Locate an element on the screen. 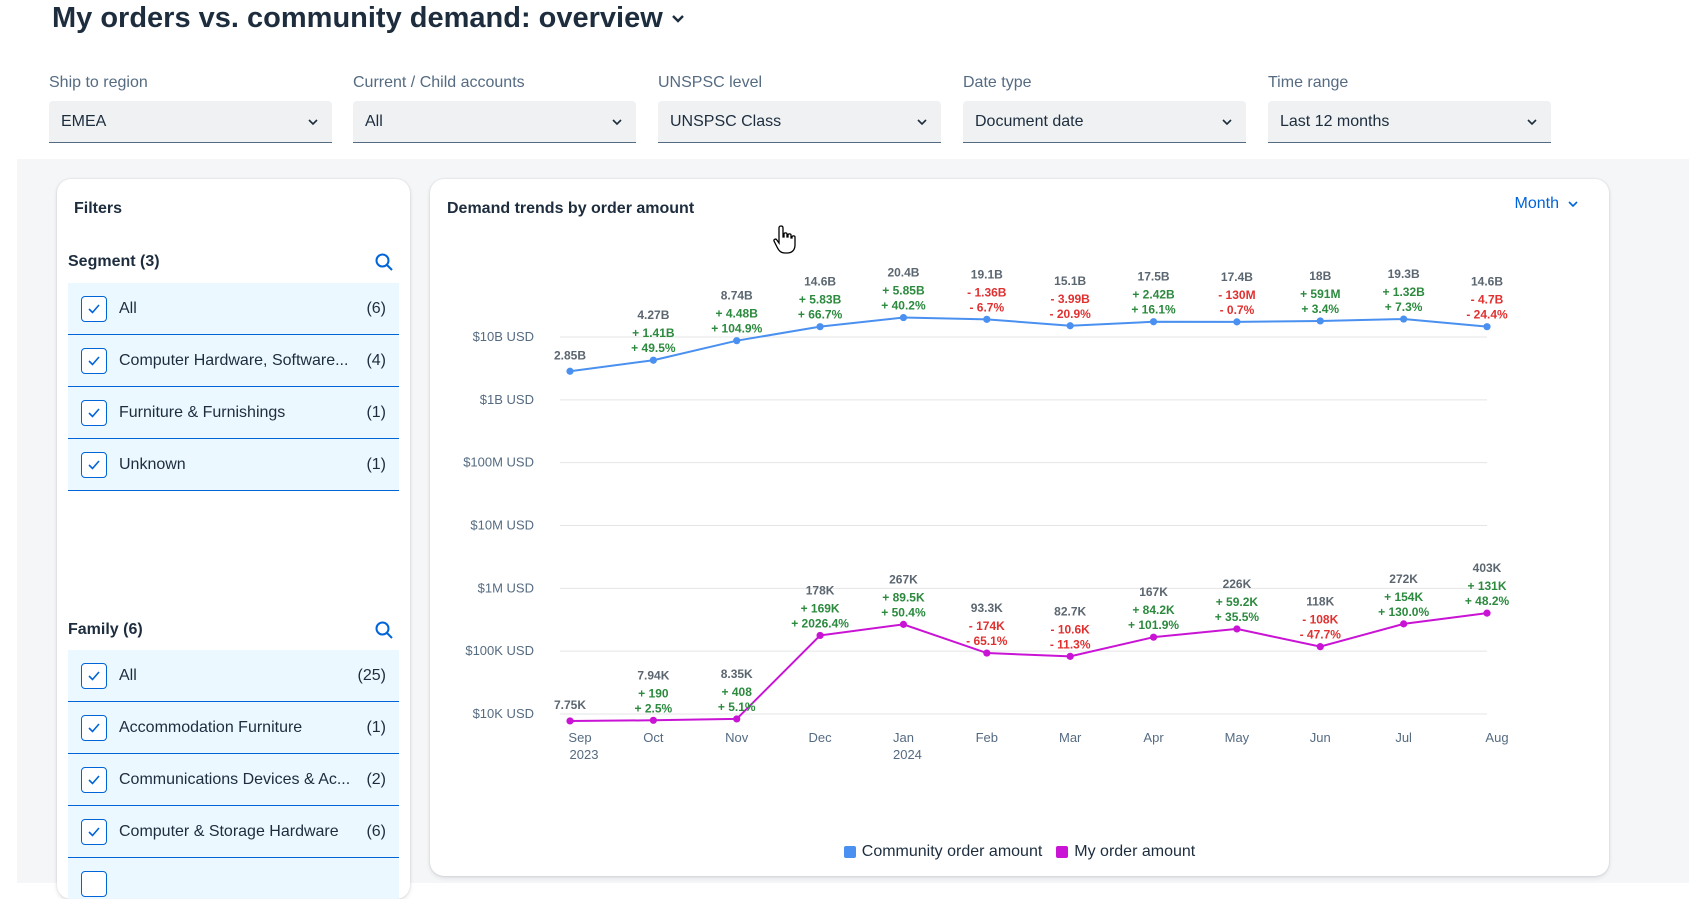  filter-time-range: Time range Last 12 months is located at coordinates (1409, 107).